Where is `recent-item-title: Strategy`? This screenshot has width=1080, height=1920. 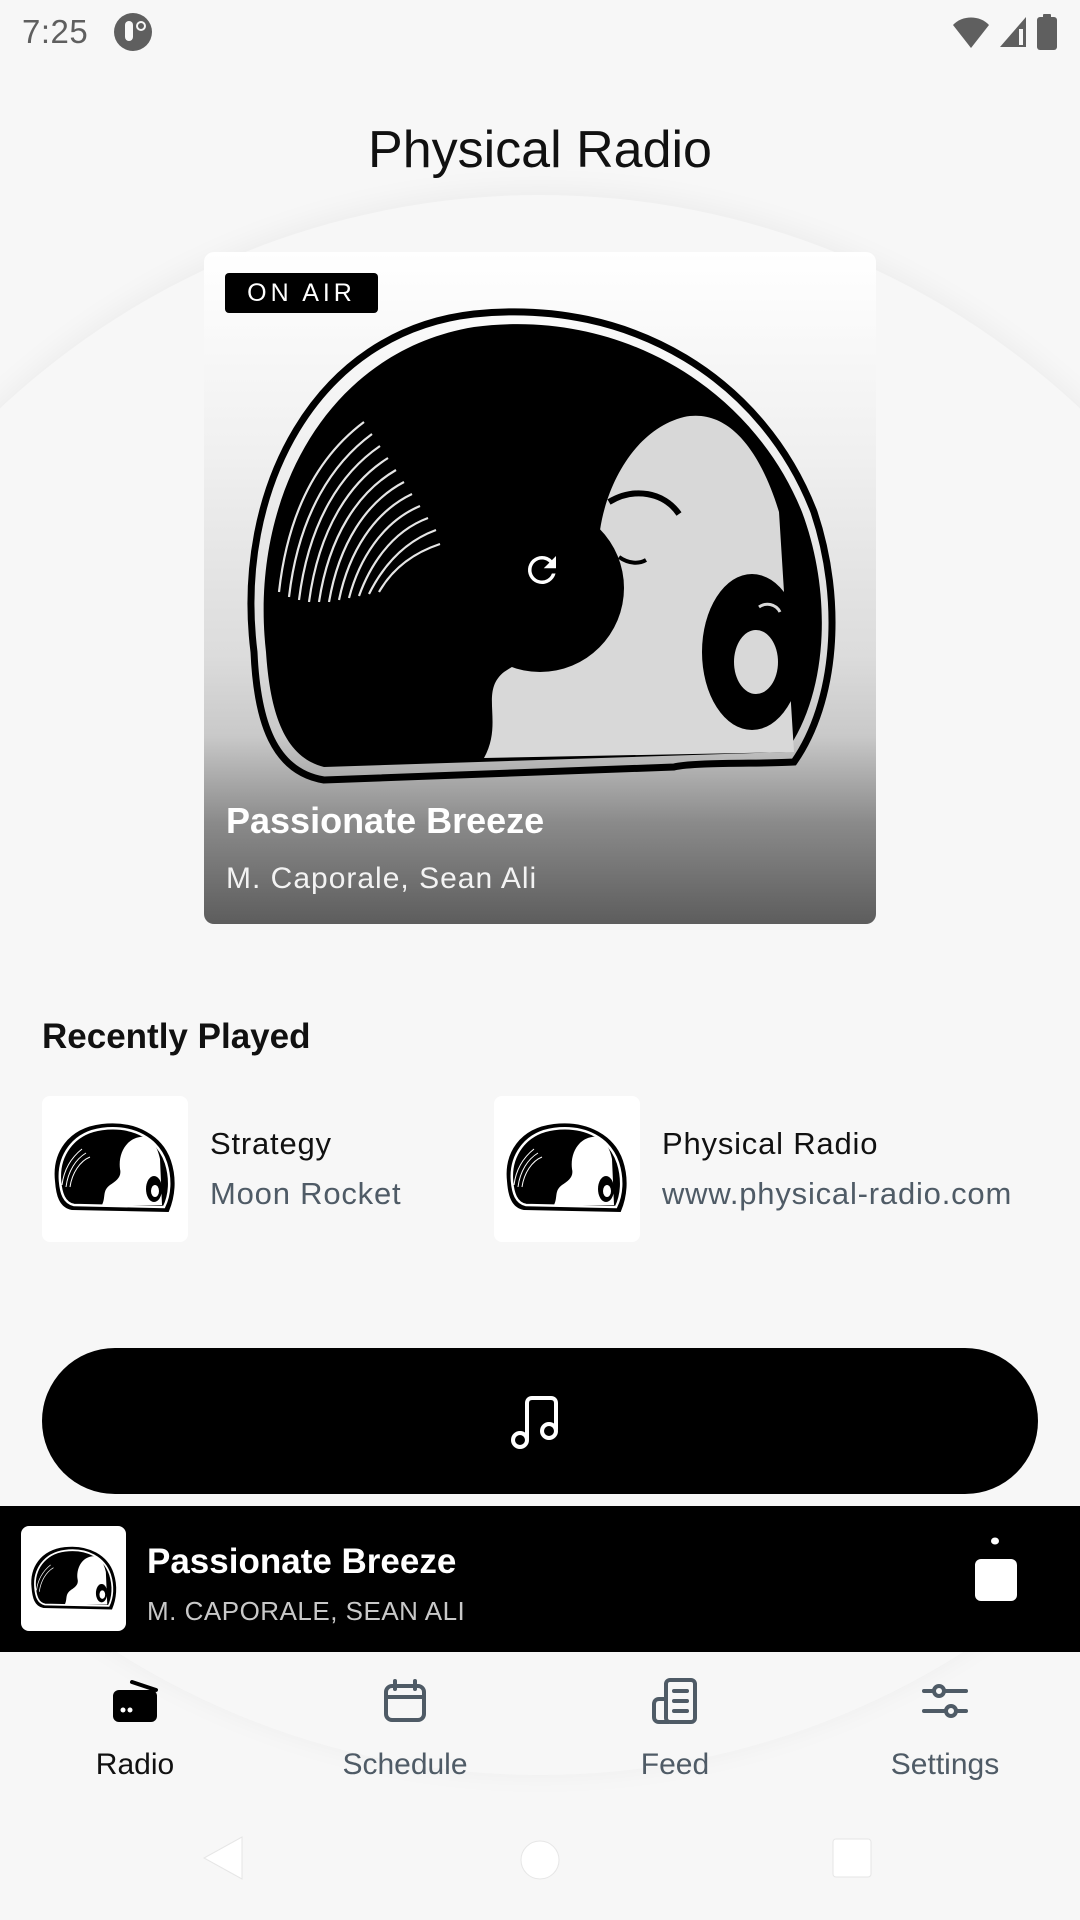
recent-item-title: Strategy is located at coordinates (271, 1143).